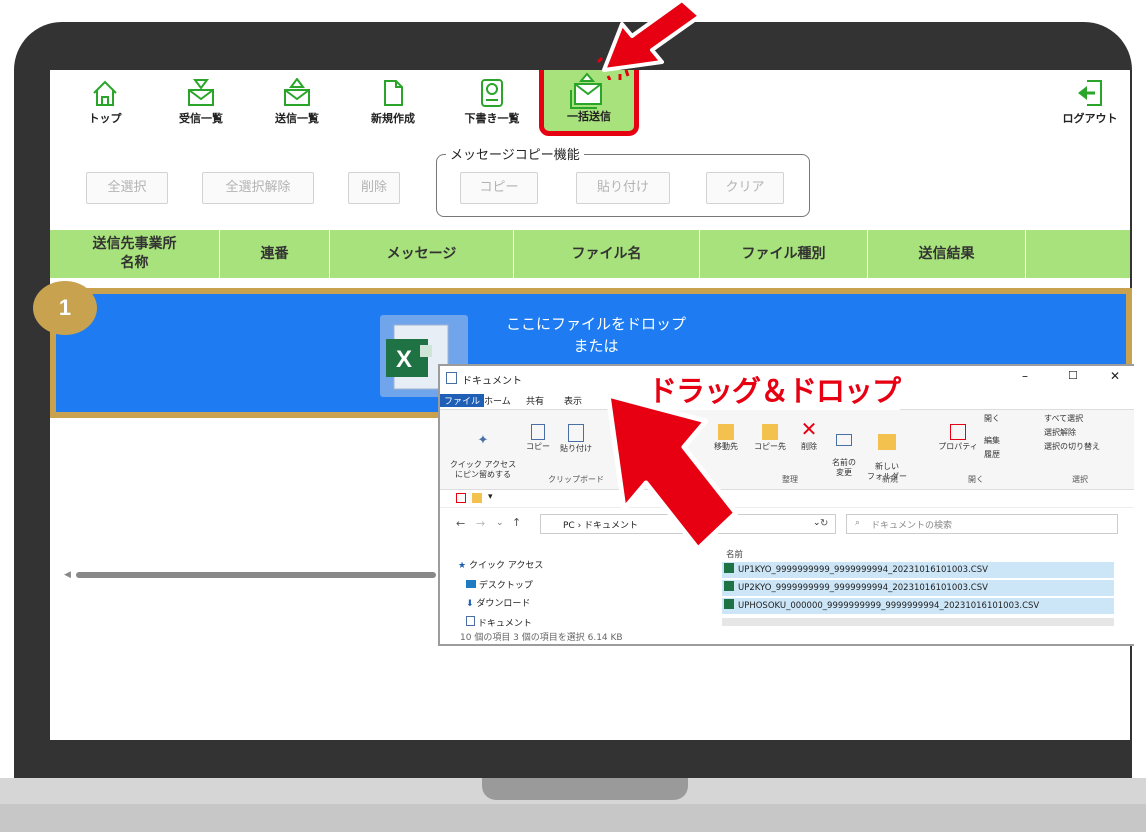 The width and height of the screenshot is (1146, 832). Describe the element at coordinates (784, 254) in the screenshot. I see `col-header-filetype: ファイル種別` at that location.